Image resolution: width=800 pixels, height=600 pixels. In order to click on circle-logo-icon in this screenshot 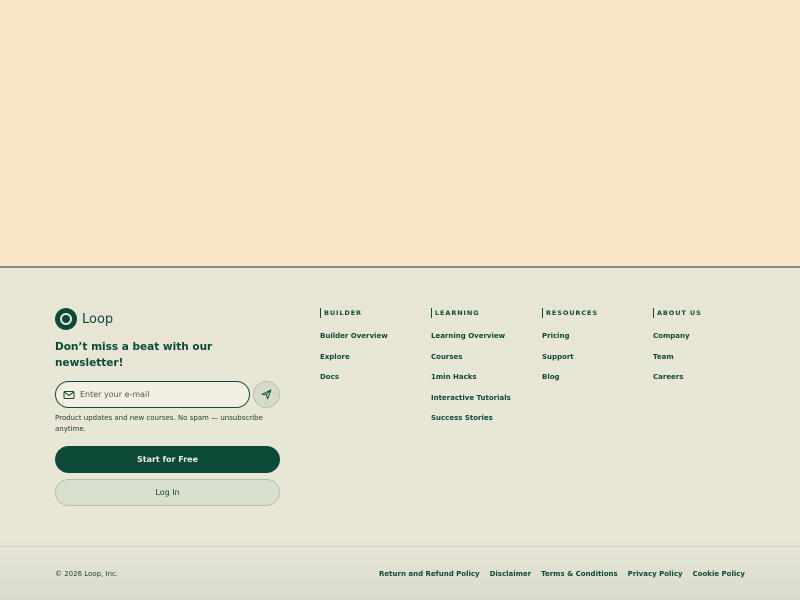, I will do `click(66, 319)`.